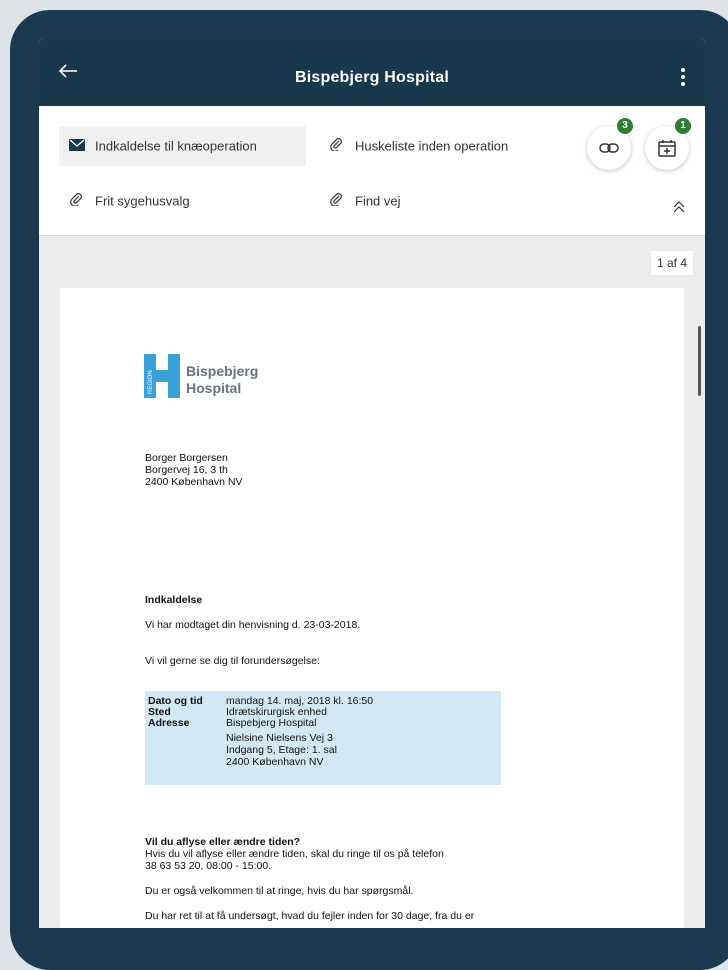  Describe the element at coordinates (378, 201) in the screenshot. I see `attachment-label: Find vej` at that location.